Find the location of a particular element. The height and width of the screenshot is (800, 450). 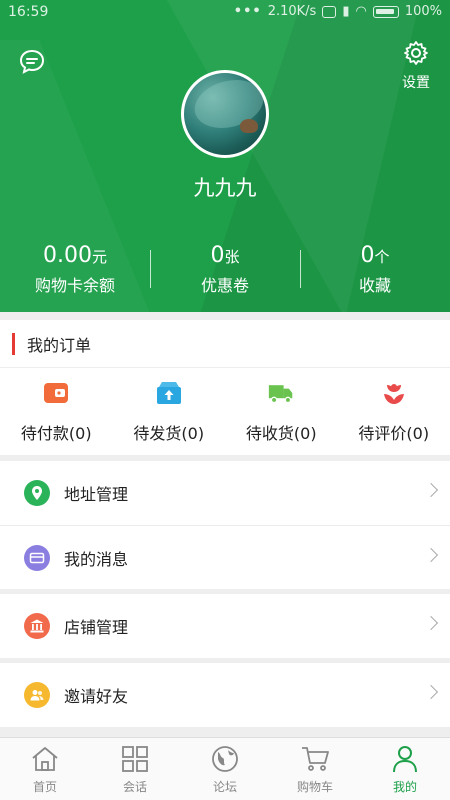

box-upload-icon is located at coordinates (168, 393).